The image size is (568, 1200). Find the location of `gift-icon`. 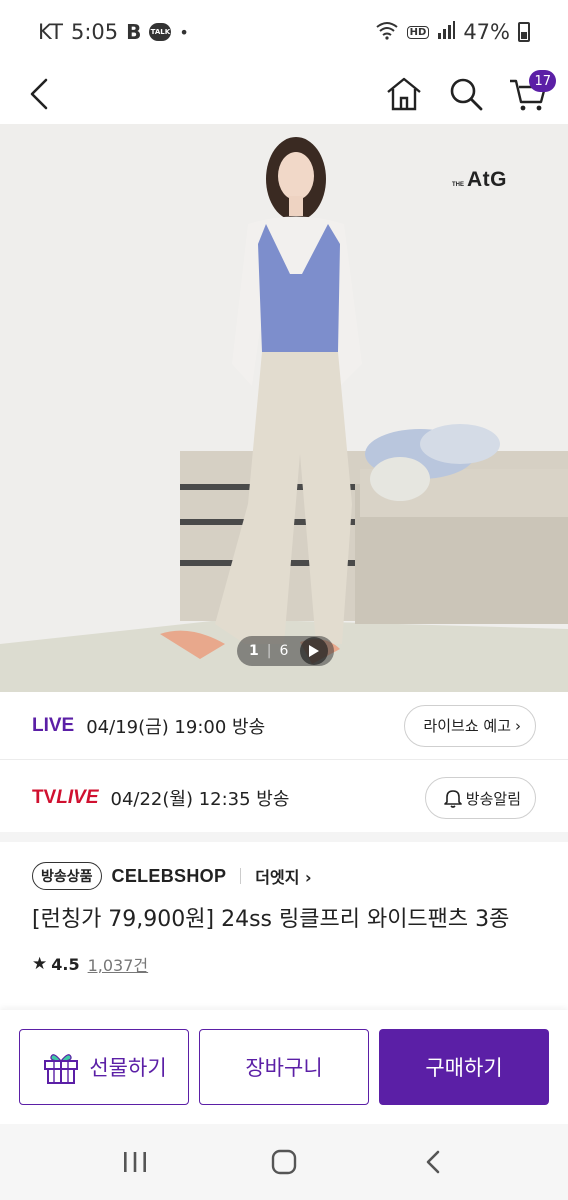

gift-icon is located at coordinates (61, 1069).